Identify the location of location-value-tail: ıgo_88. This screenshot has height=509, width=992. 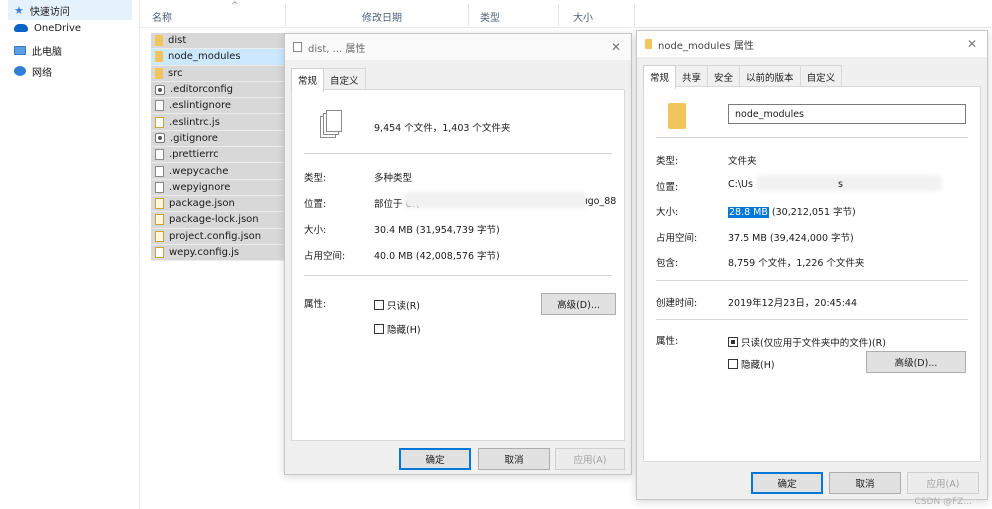
(601, 201).